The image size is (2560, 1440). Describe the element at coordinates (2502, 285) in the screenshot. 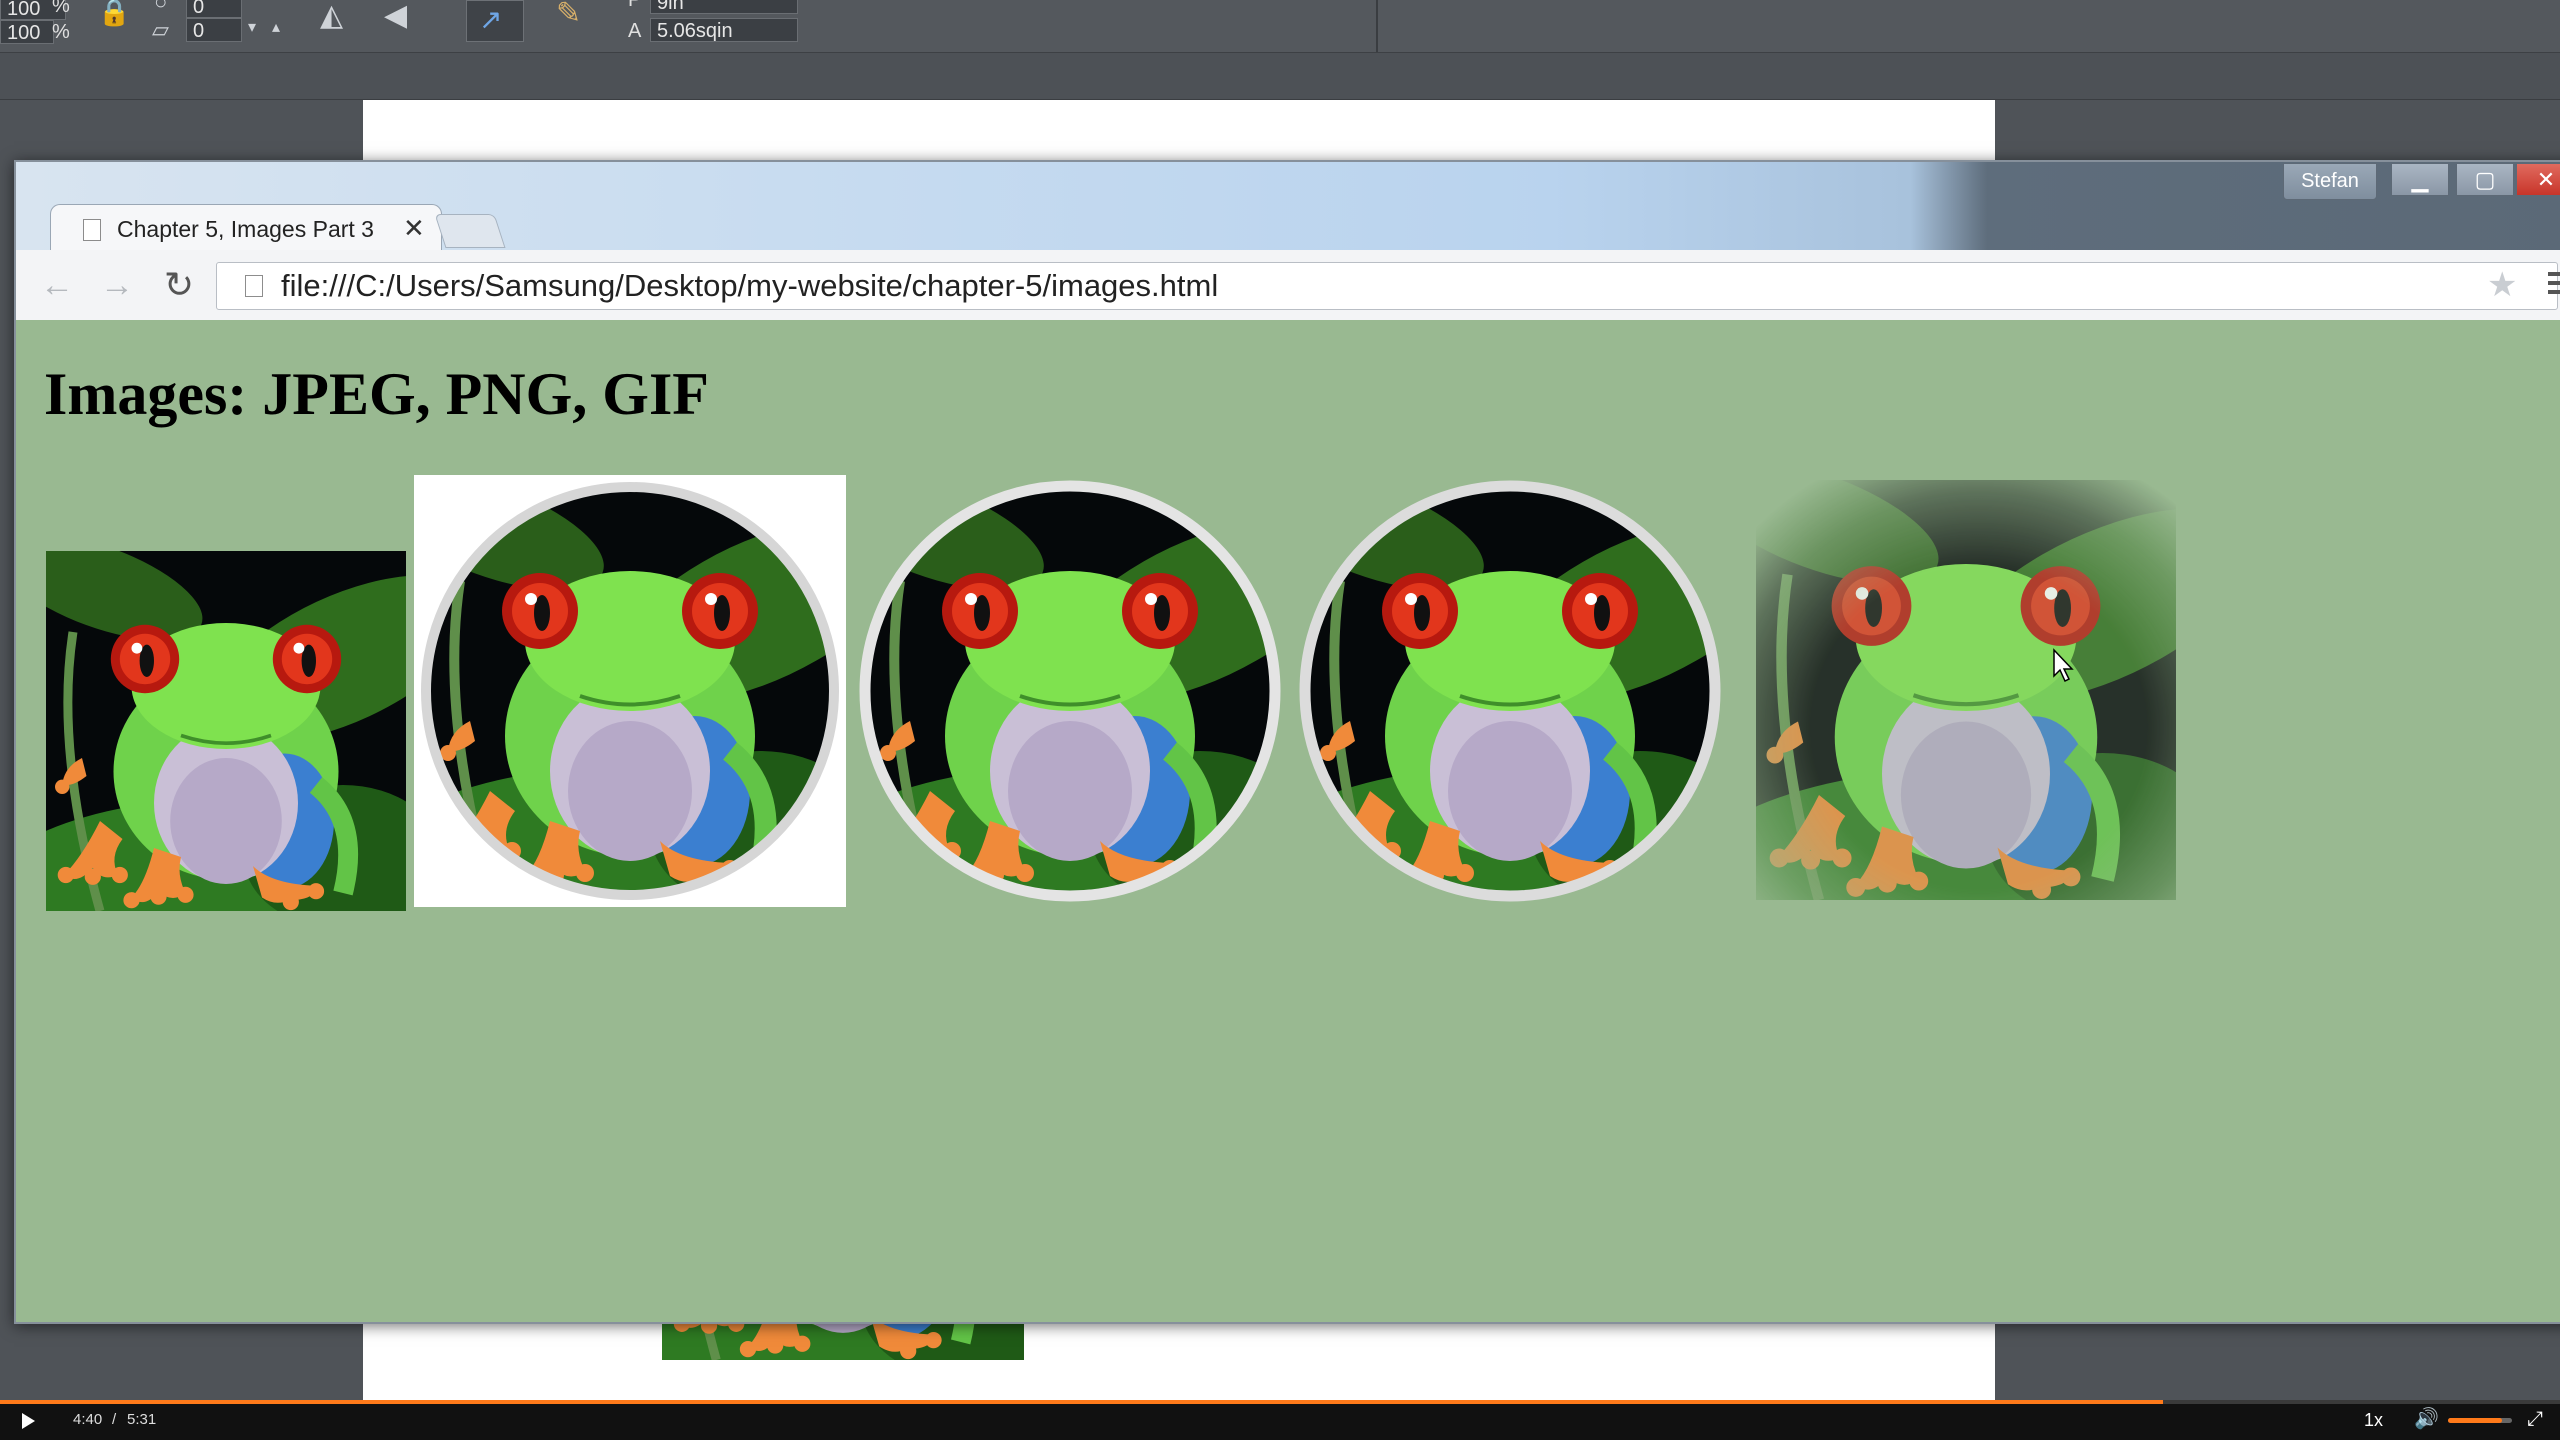

I see `bookmark-star-icon: ★` at that location.